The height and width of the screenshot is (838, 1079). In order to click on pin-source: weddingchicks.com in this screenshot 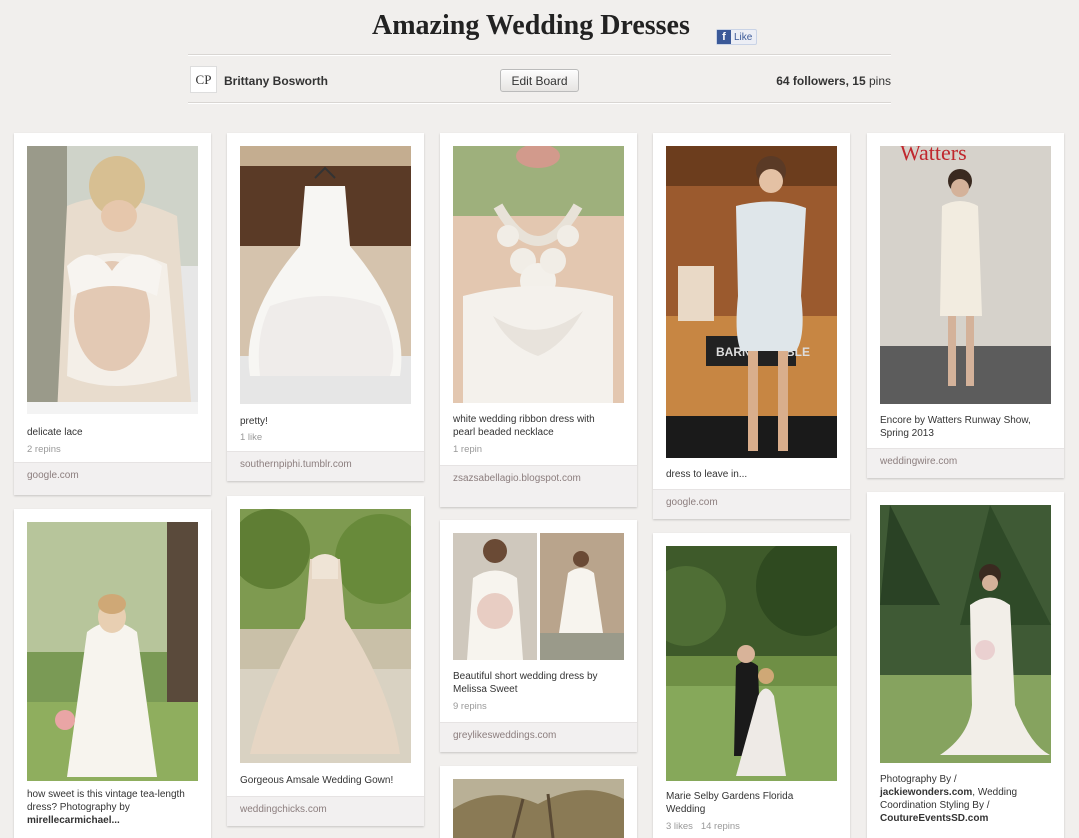, I will do `click(325, 811)`.